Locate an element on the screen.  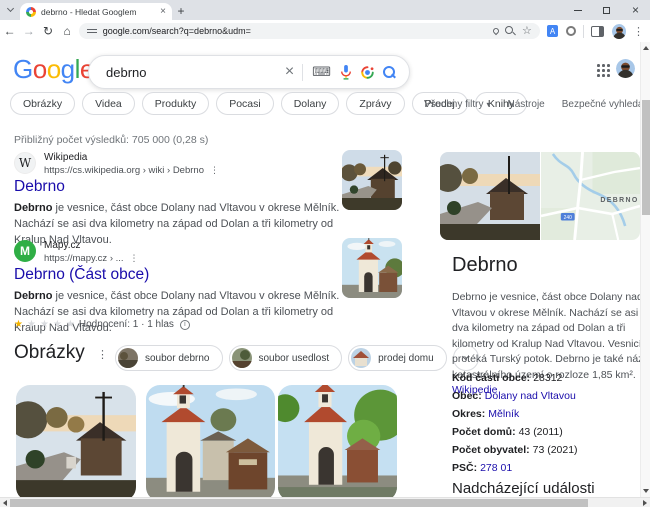
tab-search-button is located at coordinates (10, 10).